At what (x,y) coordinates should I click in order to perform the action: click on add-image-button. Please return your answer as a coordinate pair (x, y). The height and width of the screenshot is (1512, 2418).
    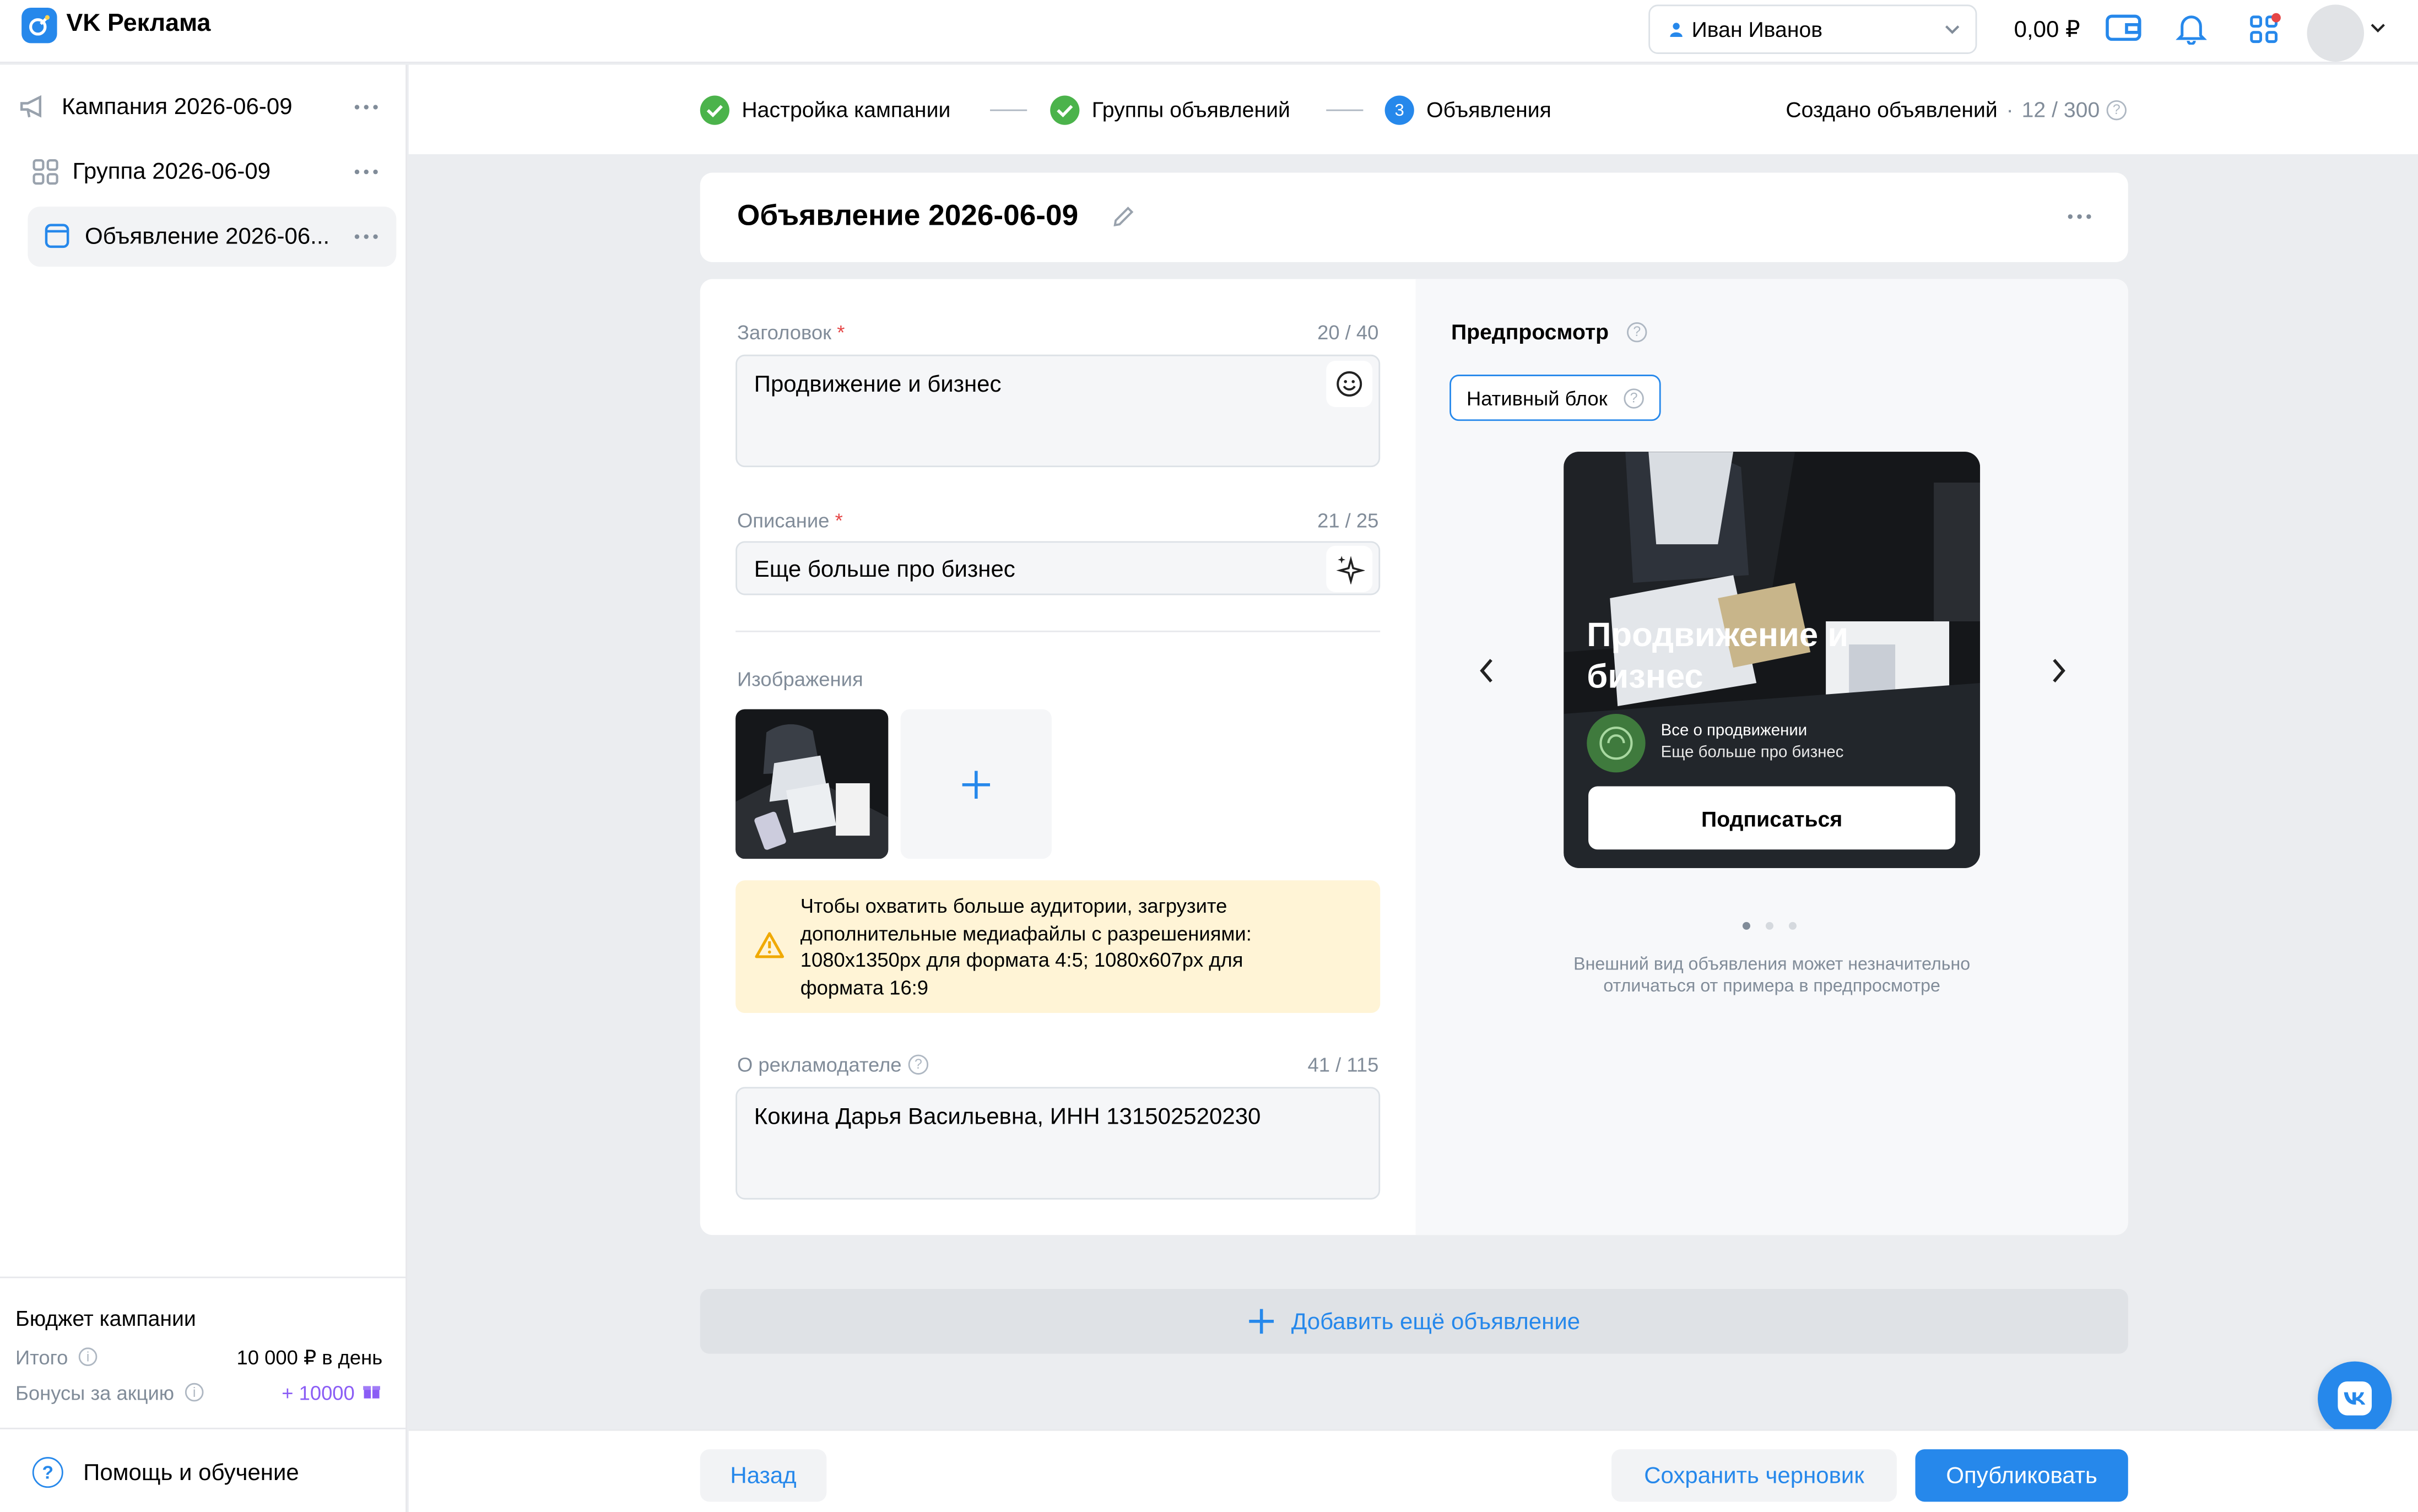
    Looking at the image, I should click on (976, 784).